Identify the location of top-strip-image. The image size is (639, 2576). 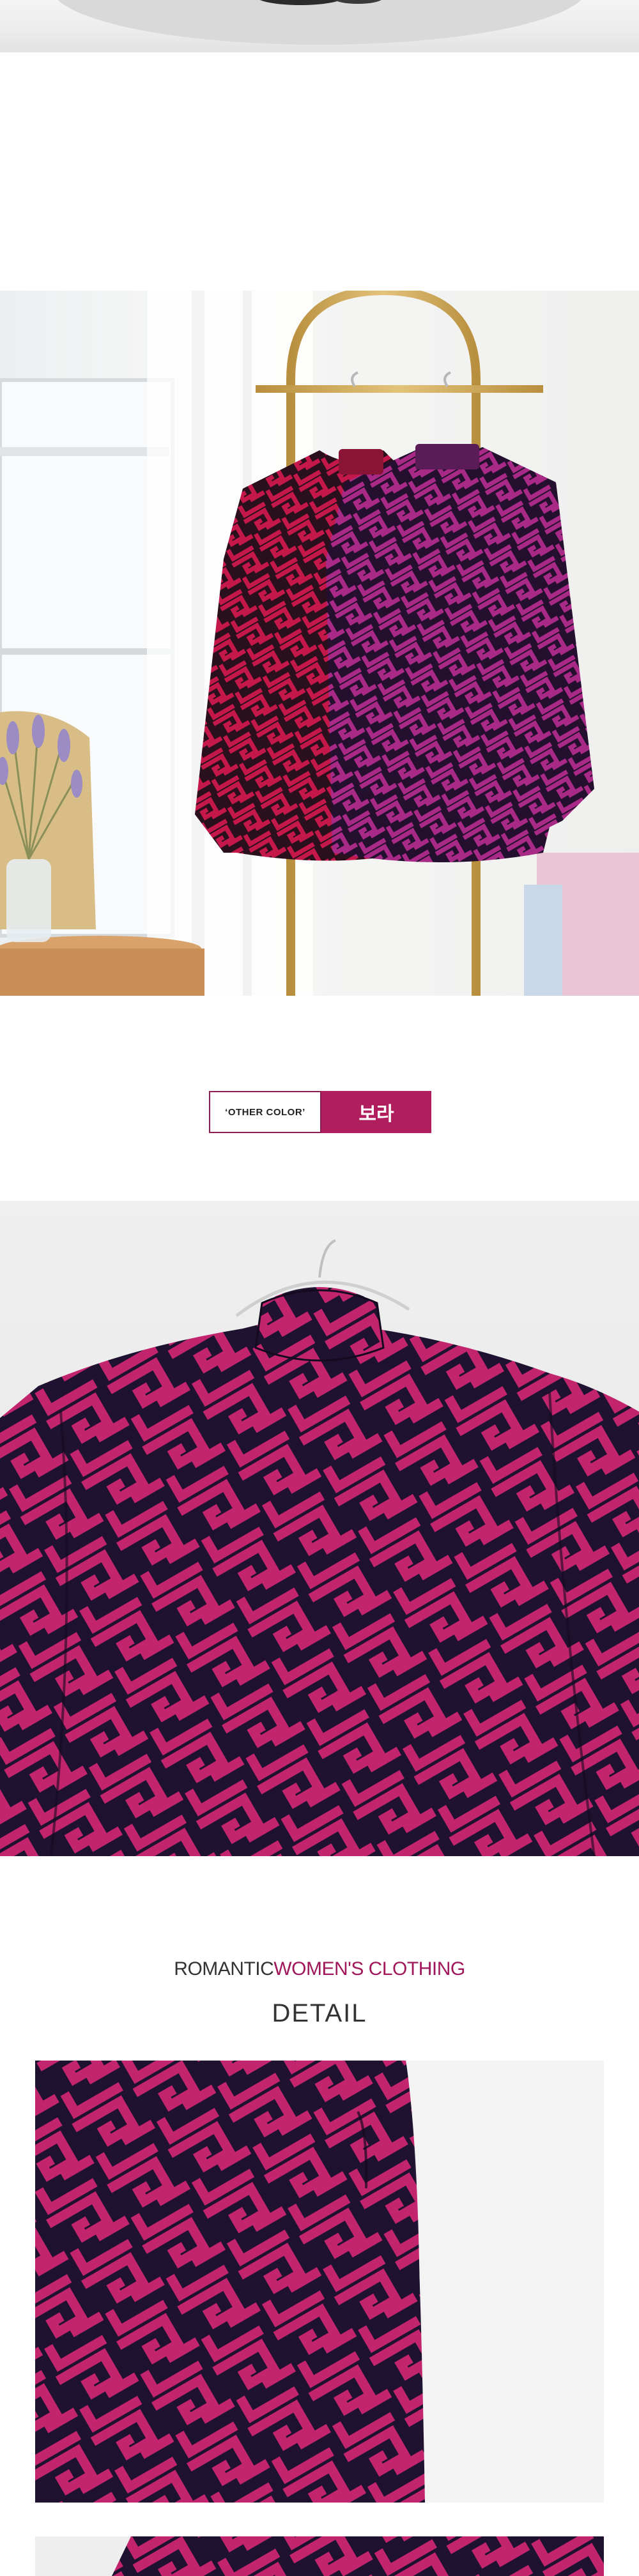
(319, 23).